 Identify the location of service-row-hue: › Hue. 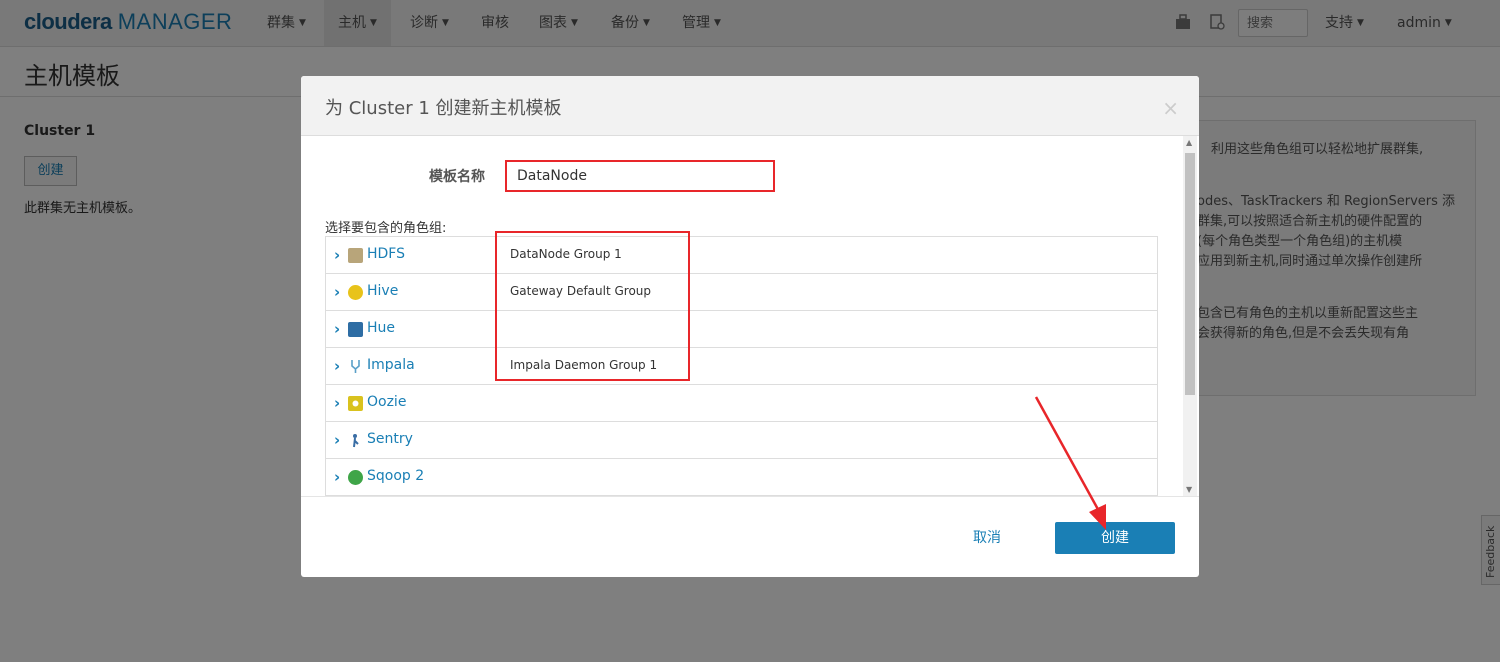
(741, 329).